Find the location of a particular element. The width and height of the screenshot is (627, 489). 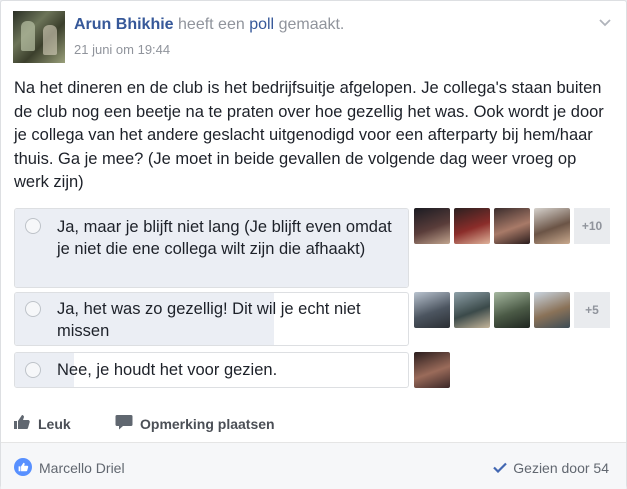

post-actions-bar: Leuk Opmerking plaatsen is located at coordinates (313, 423).